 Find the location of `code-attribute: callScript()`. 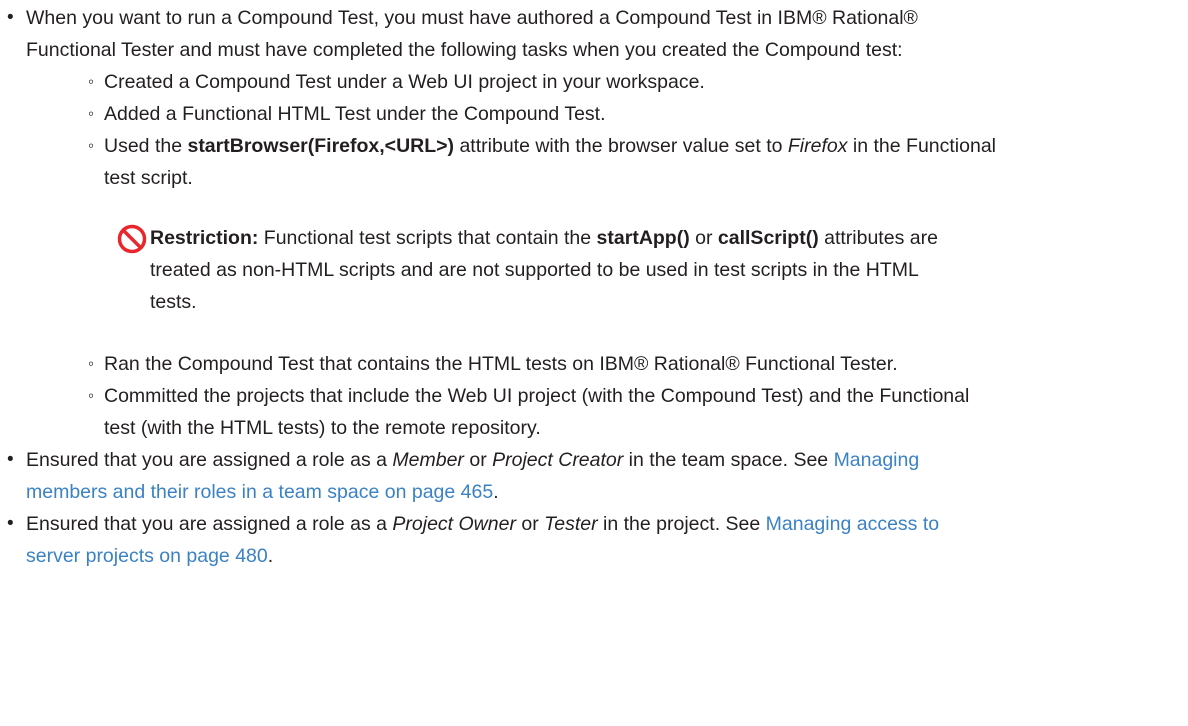

code-attribute: callScript() is located at coordinates (768, 238).